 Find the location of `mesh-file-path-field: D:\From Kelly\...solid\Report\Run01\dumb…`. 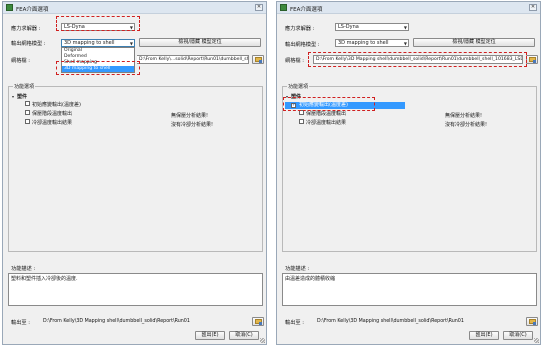

mesh-file-path-field: D:\From Kelly\...solid\Report\Run01\dumb… is located at coordinates (193, 59).